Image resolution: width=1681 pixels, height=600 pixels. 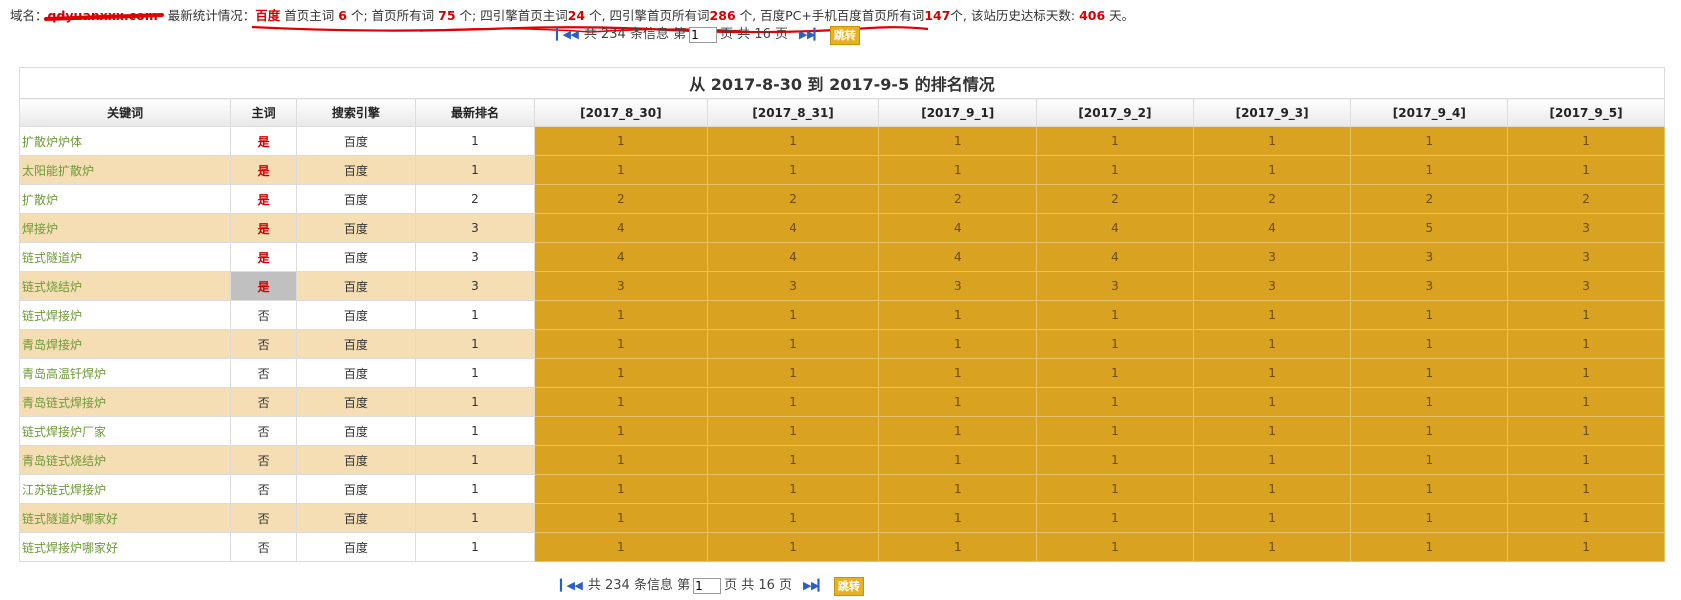 I want to click on table-row: 江苏链式焊接炉否百度 1 1 1 1 1 1 1 1, so click(x=841, y=489).